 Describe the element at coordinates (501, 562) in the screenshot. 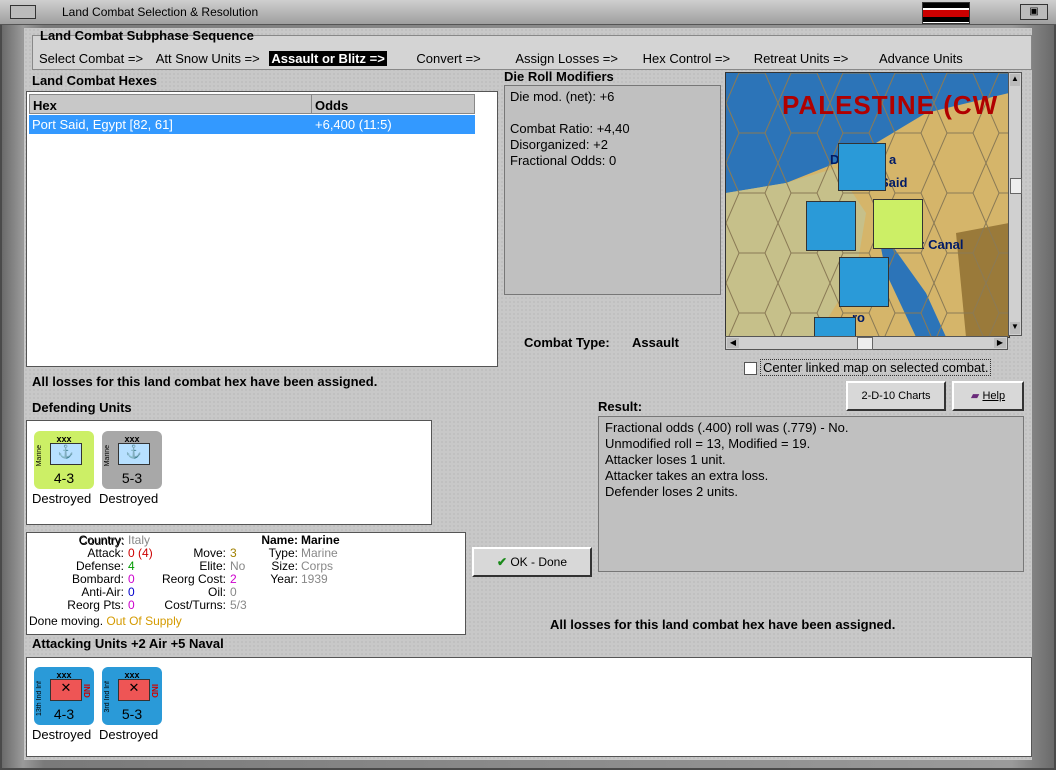

I see `checkmark-icon: ✔` at that location.